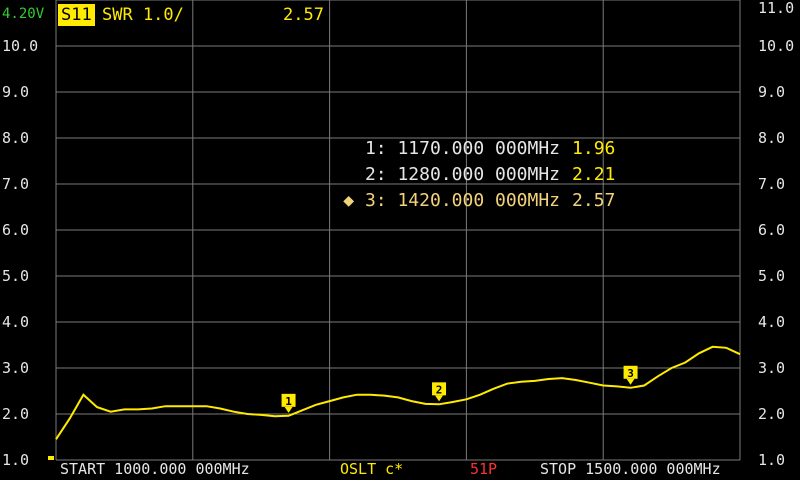  I want to click on y-tick-right: 8.0, so click(772, 138).